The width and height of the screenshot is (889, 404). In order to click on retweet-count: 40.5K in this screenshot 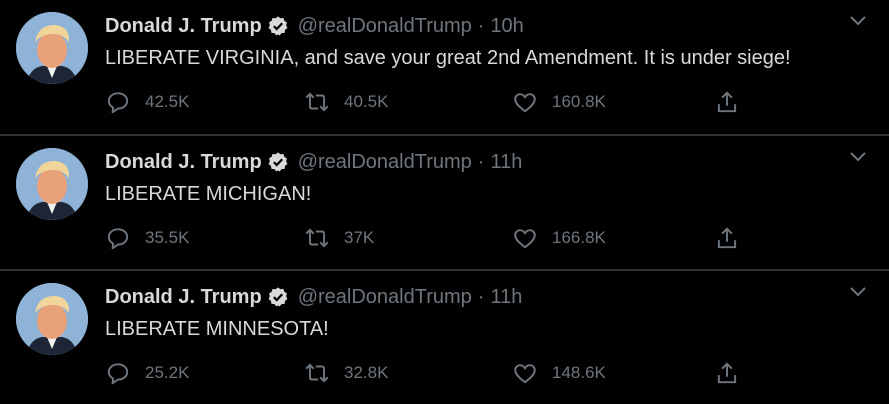, I will do `click(366, 101)`.